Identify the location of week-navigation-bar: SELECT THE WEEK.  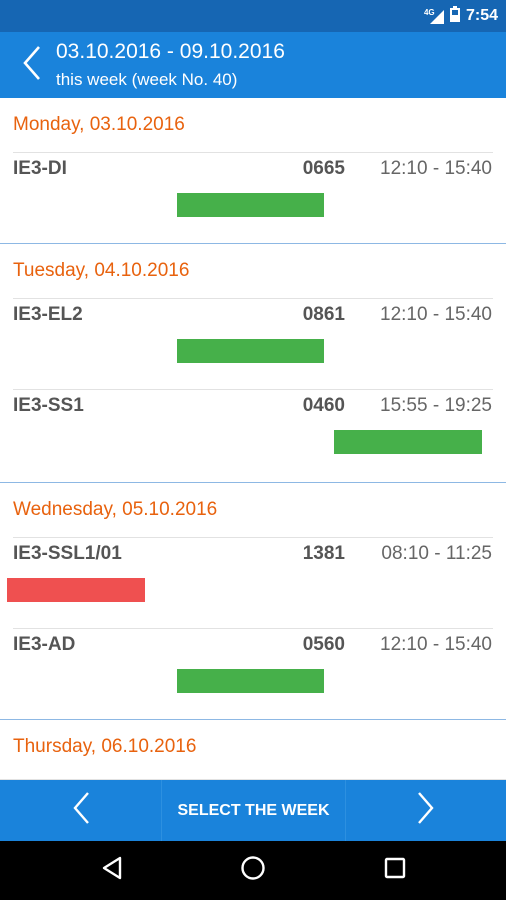
(253, 810).